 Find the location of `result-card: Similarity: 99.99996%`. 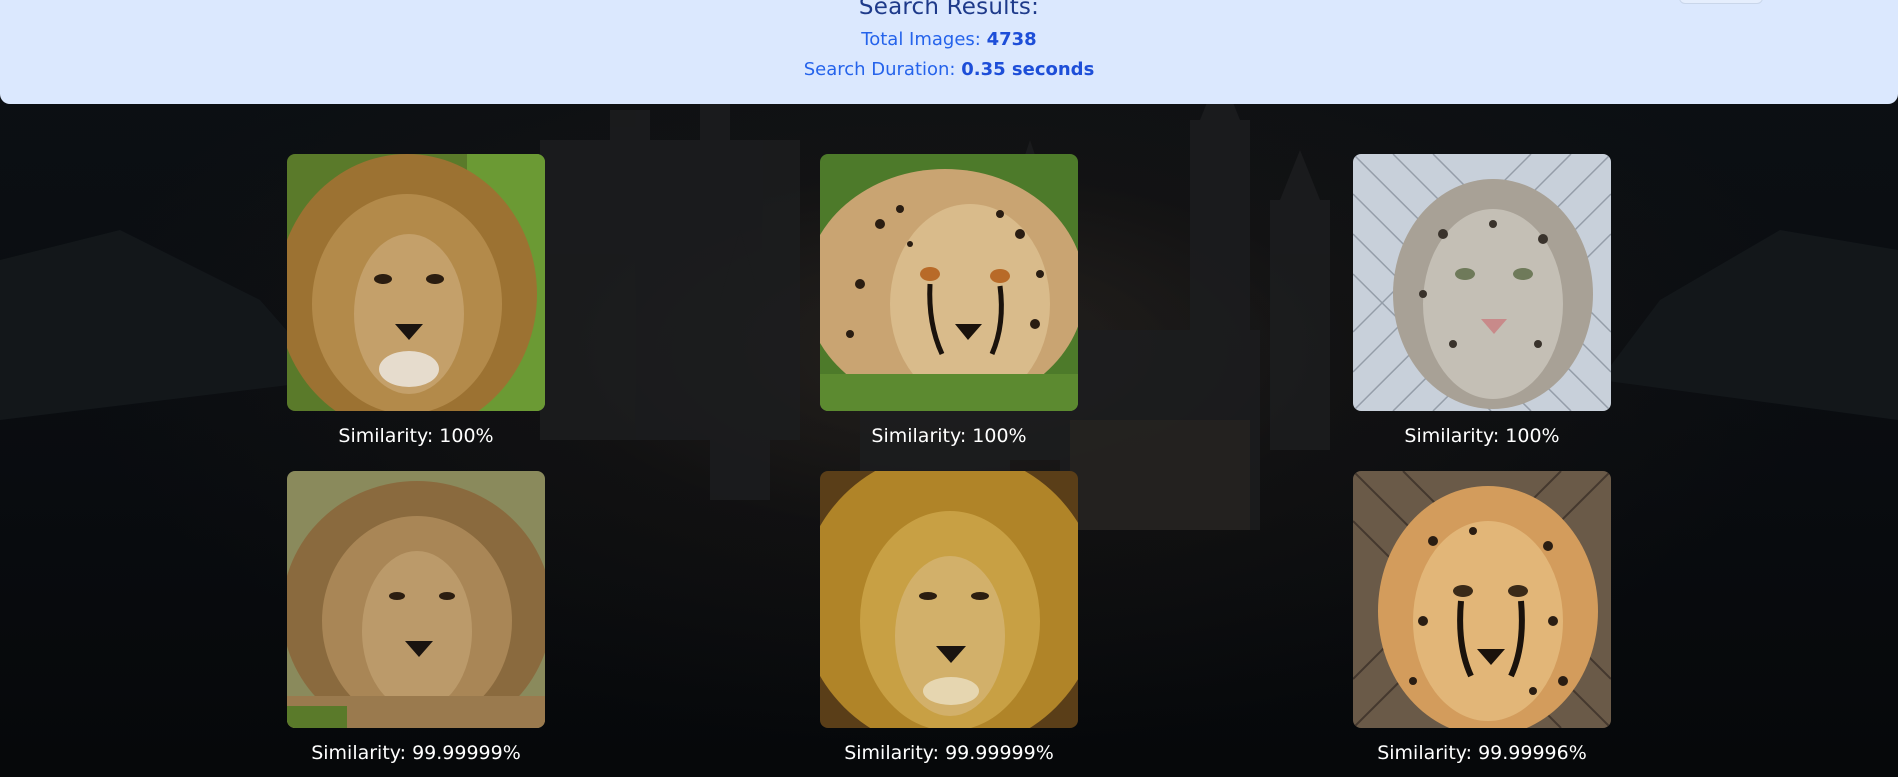

result-card: Similarity: 99.99996% is located at coordinates (1482, 617).